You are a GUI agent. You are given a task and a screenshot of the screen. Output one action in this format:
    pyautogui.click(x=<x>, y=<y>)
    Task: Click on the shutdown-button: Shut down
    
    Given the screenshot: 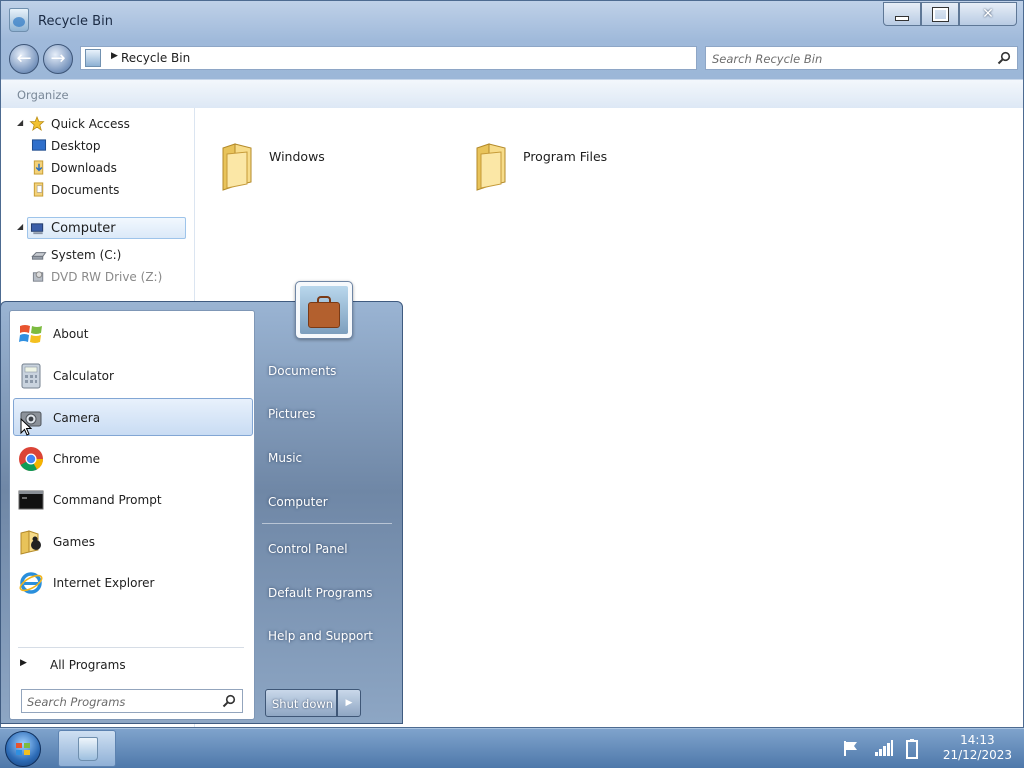 What is the action you would take?
    pyautogui.click(x=301, y=703)
    